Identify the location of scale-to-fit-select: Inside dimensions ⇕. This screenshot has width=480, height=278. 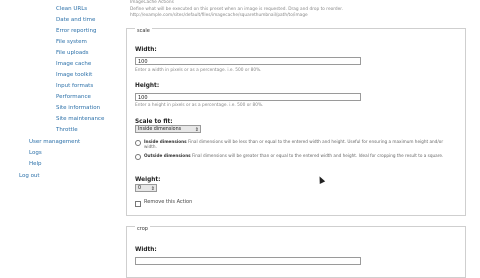
(168, 129).